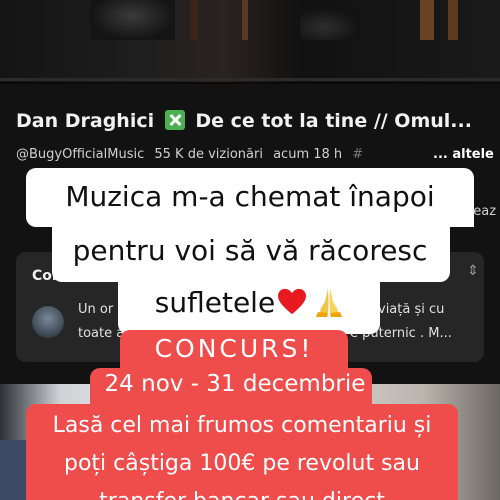 The height and width of the screenshot is (500, 500). I want to click on caption-line: Muzica m-a chemat înapoi, so click(250, 196).